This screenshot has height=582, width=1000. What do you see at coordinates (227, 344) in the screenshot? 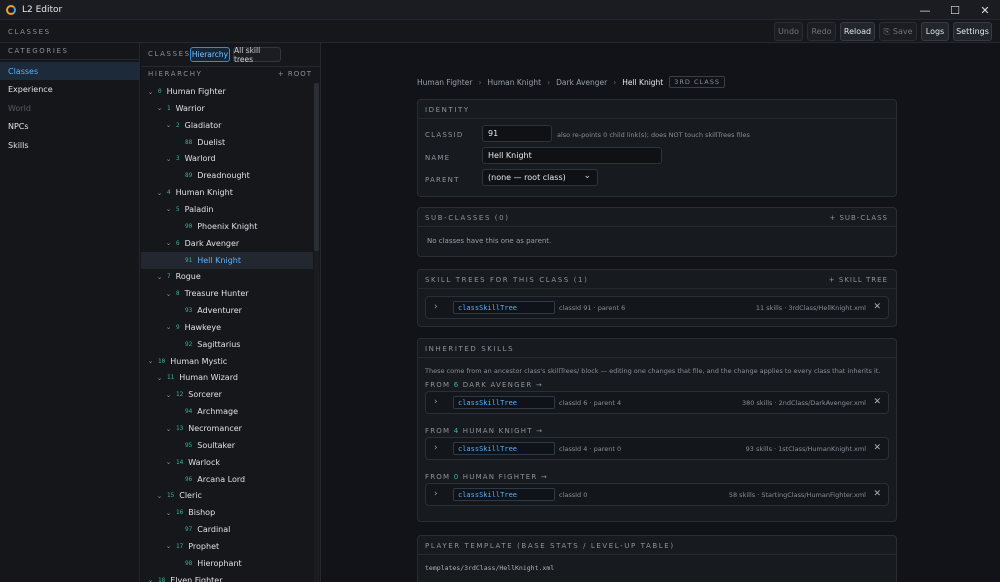
I see `tree-node: 92 Sagittarius` at bounding box center [227, 344].